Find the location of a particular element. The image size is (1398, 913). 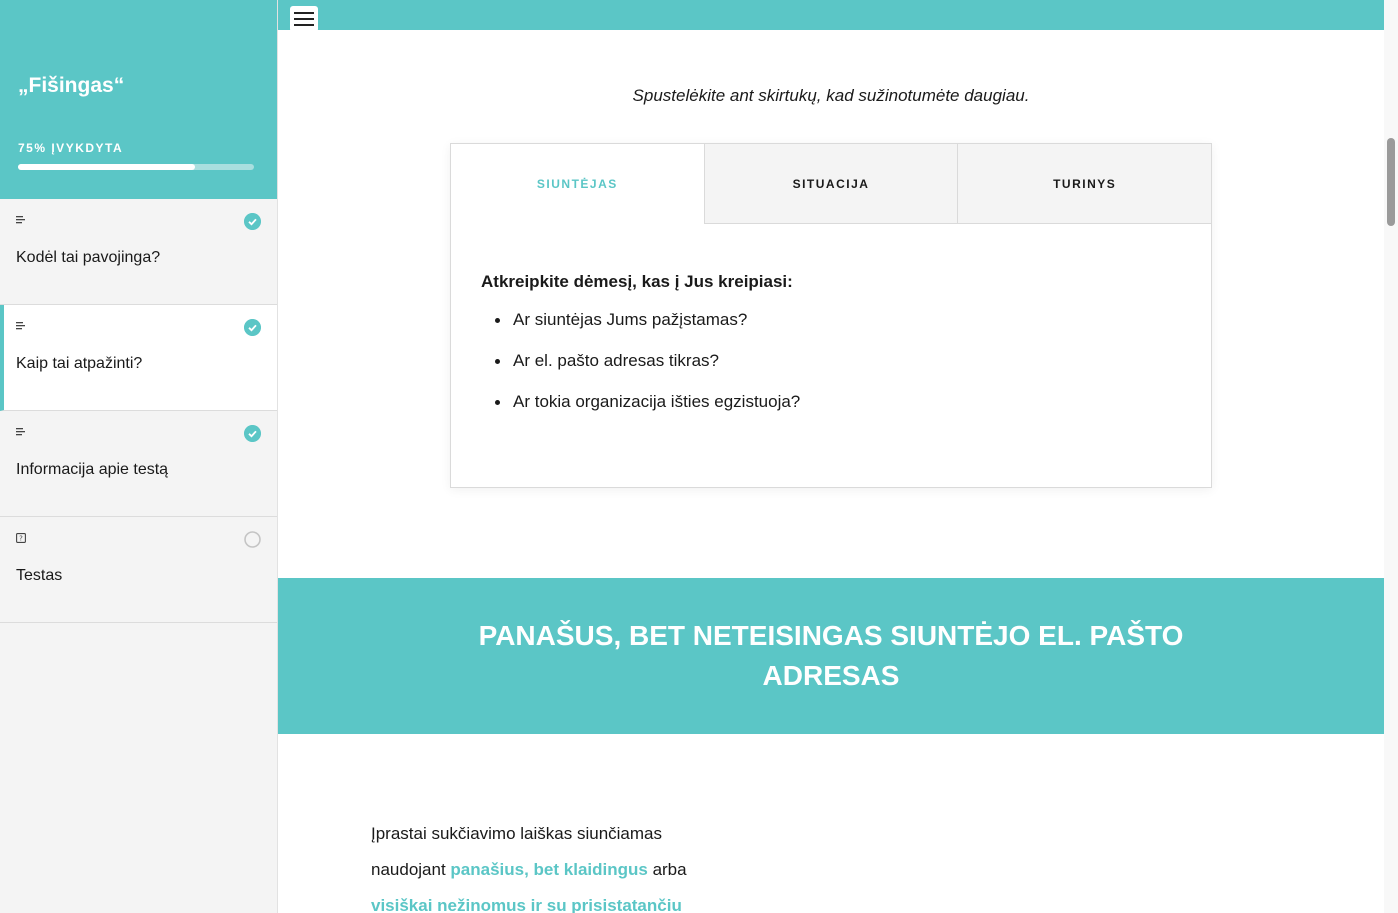

quiz-icon: ? is located at coordinates (21, 538).